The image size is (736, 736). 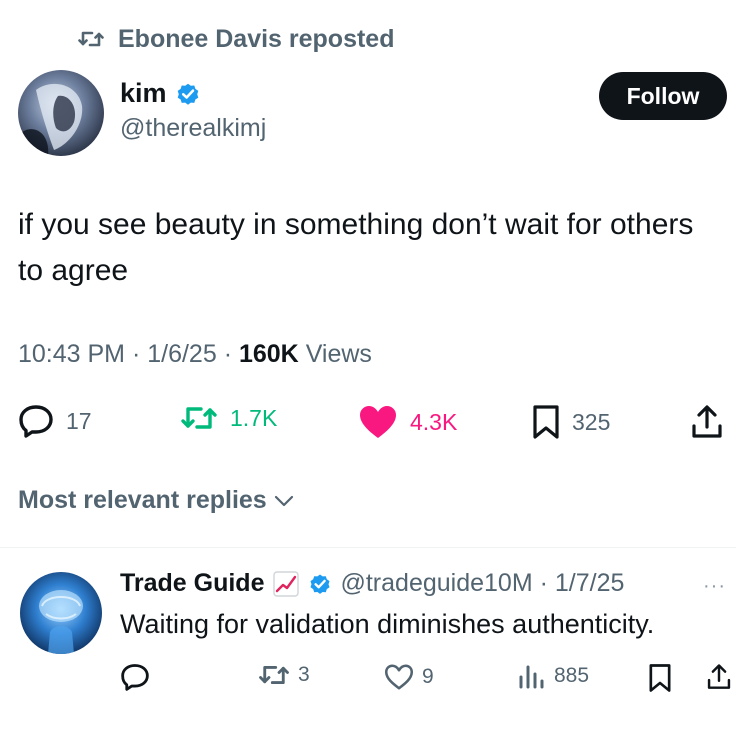 What do you see at coordinates (572, 675) in the screenshot?
I see `reply-views-count: 885` at bounding box center [572, 675].